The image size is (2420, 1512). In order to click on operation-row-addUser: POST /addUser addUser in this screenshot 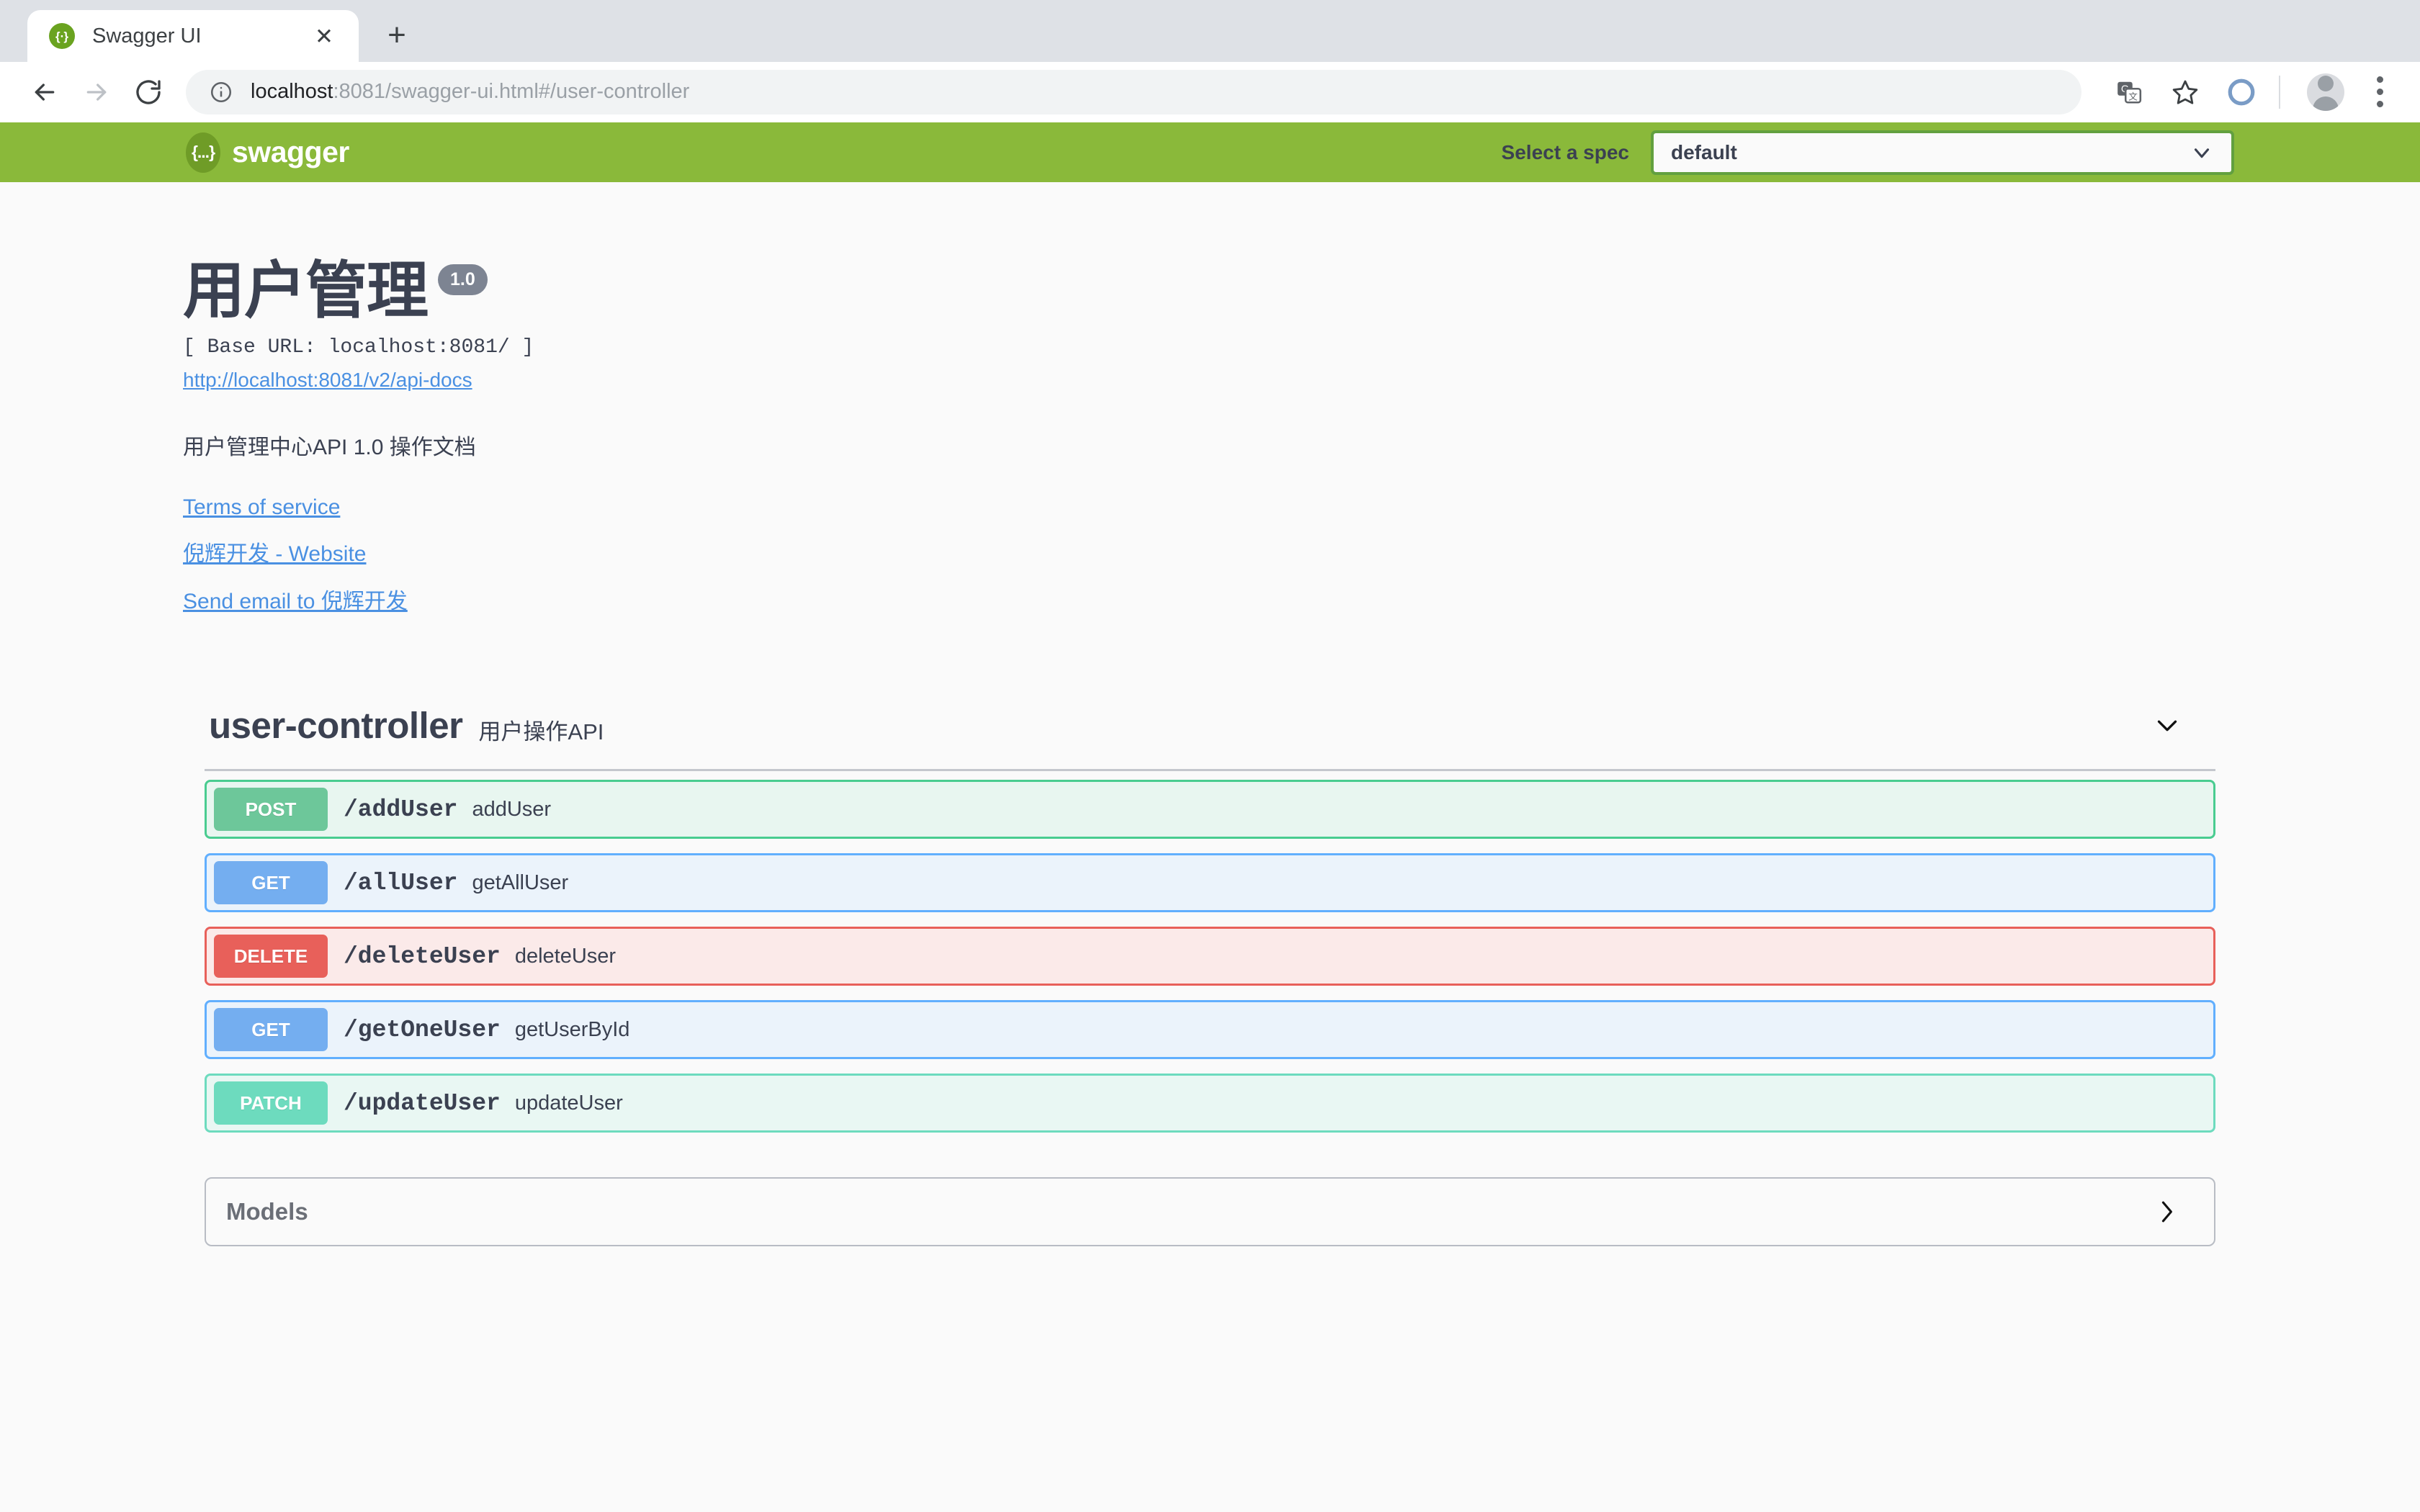, I will do `click(1210, 809)`.